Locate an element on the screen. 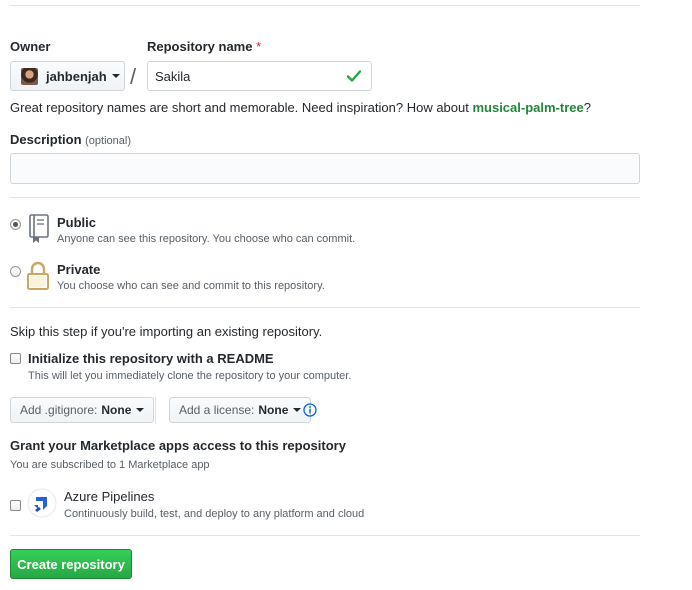 The width and height of the screenshot is (692, 590). public-title: Public is located at coordinates (77, 222).